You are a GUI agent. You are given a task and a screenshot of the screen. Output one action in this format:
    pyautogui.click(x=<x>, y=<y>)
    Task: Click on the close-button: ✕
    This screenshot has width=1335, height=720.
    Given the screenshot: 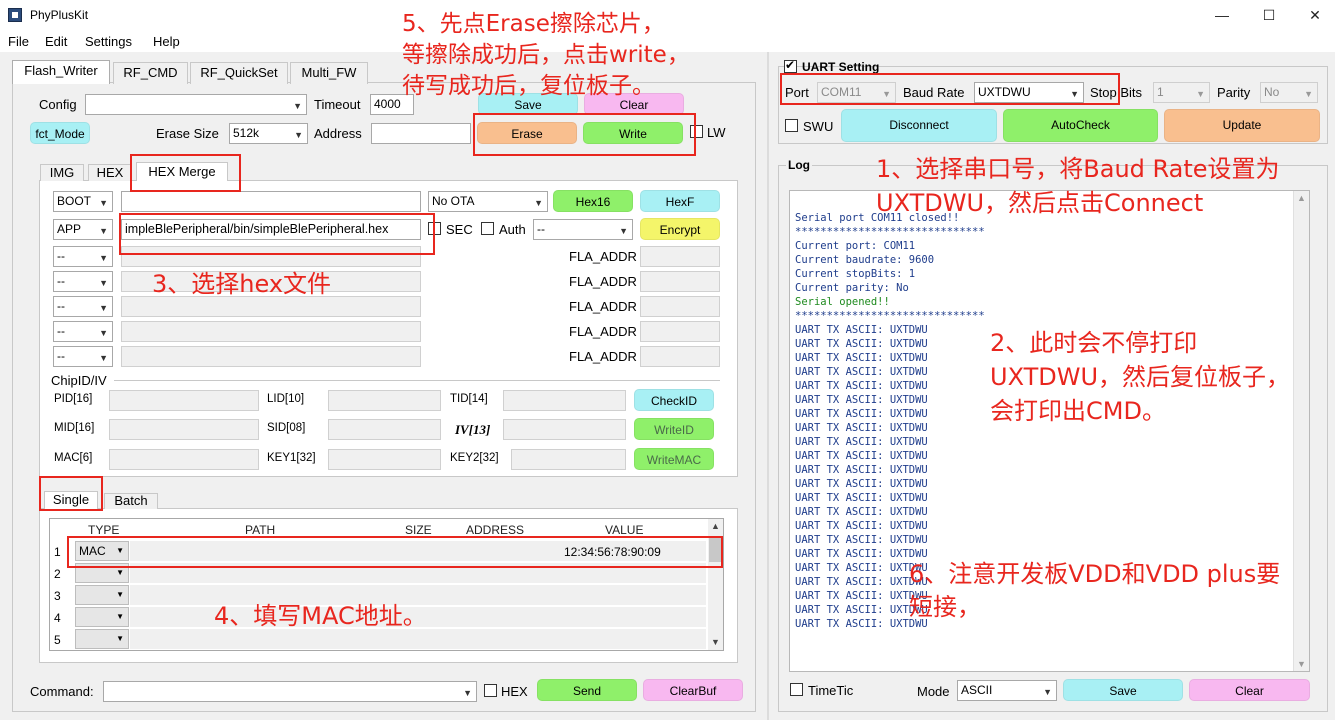 What is the action you would take?
    pyautogui.click(x=1315, y=15)
    